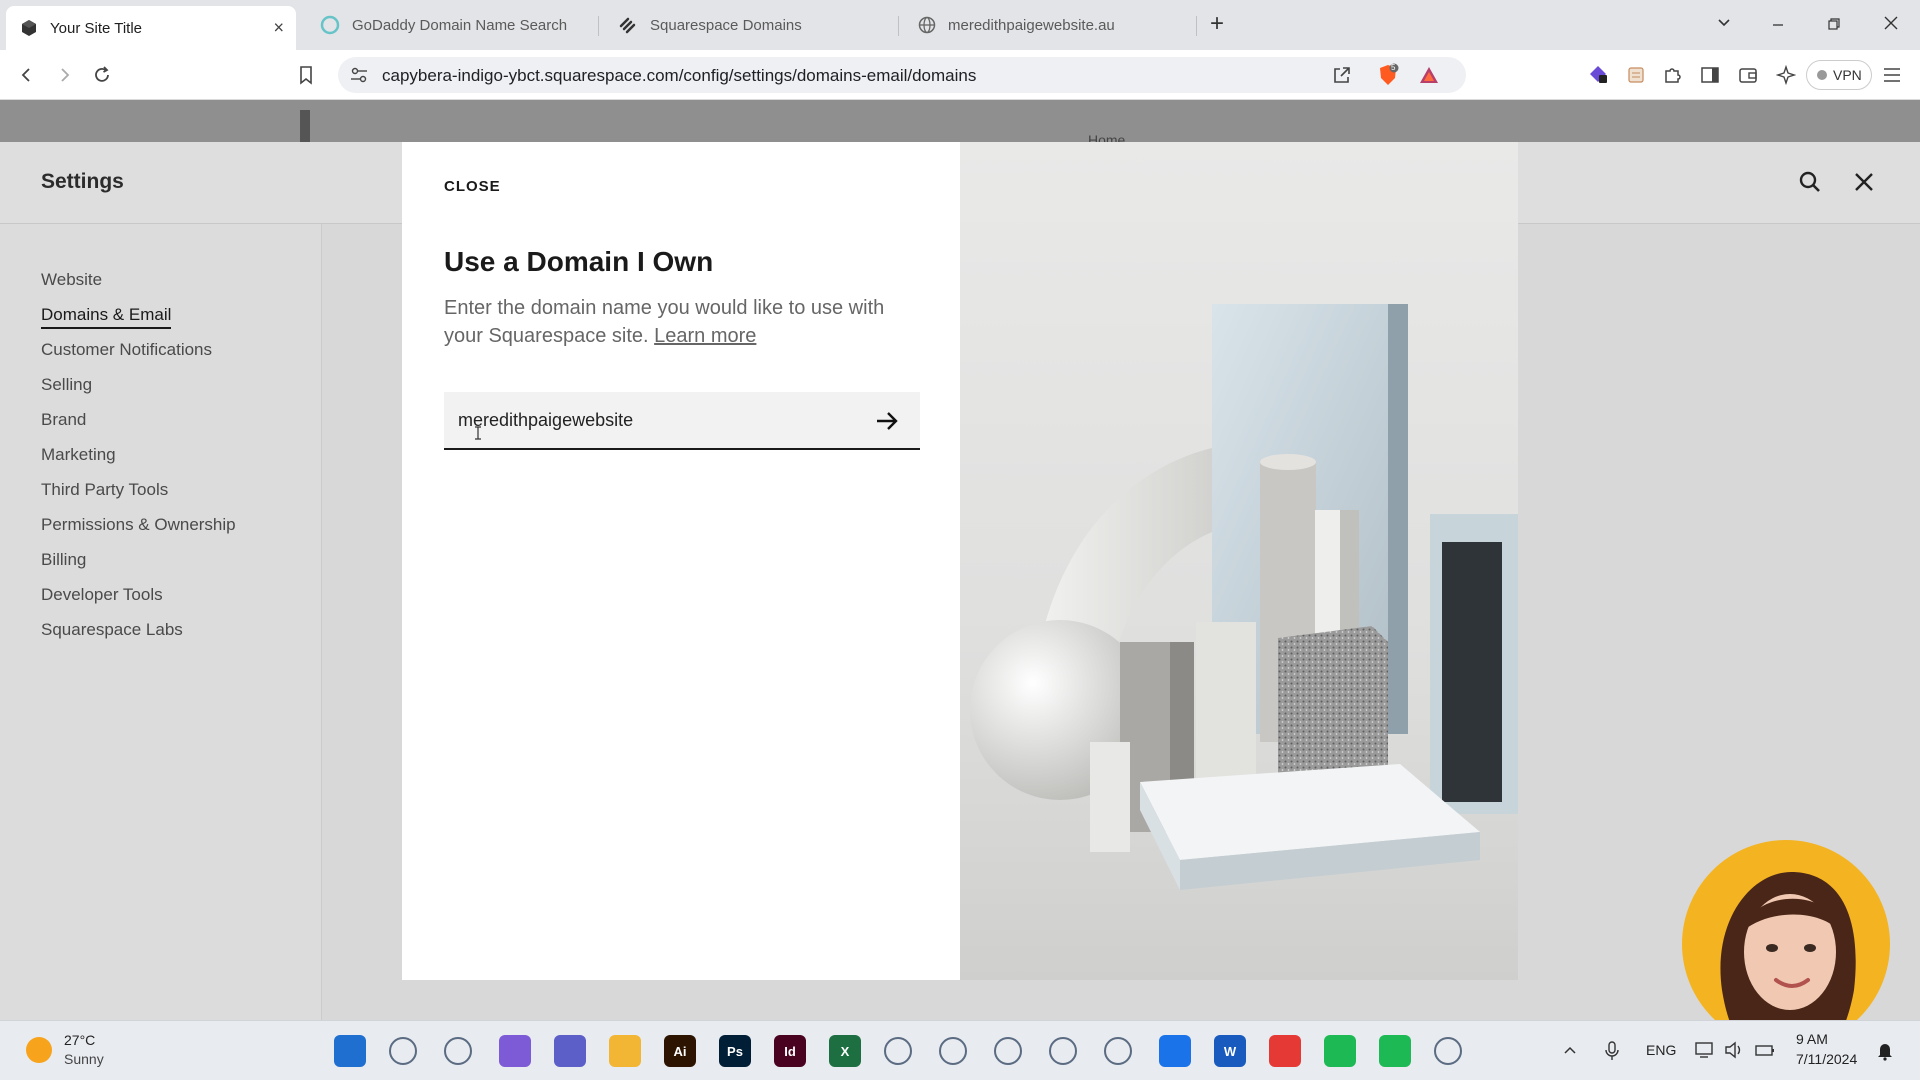 The width and height of the screenshot is (1920, 1080). What do you see at coordinates (138, 525) in the screenshot?
I see `sidebar-item-permissions-ownership: Permissions & Ownership` at bounding box center [138, 525].